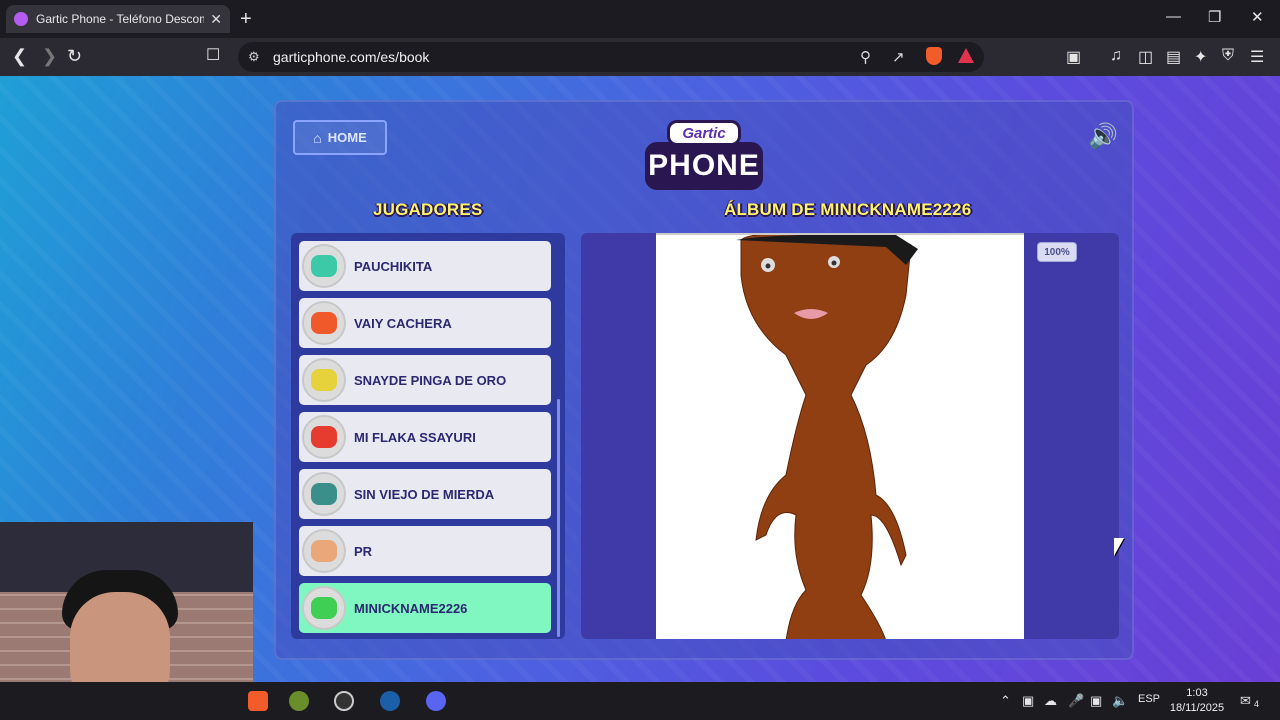  Describe the element at coordinates (1073, 57) in the screenshot. I see `sidebar-panel-icon: ▣` at that location.